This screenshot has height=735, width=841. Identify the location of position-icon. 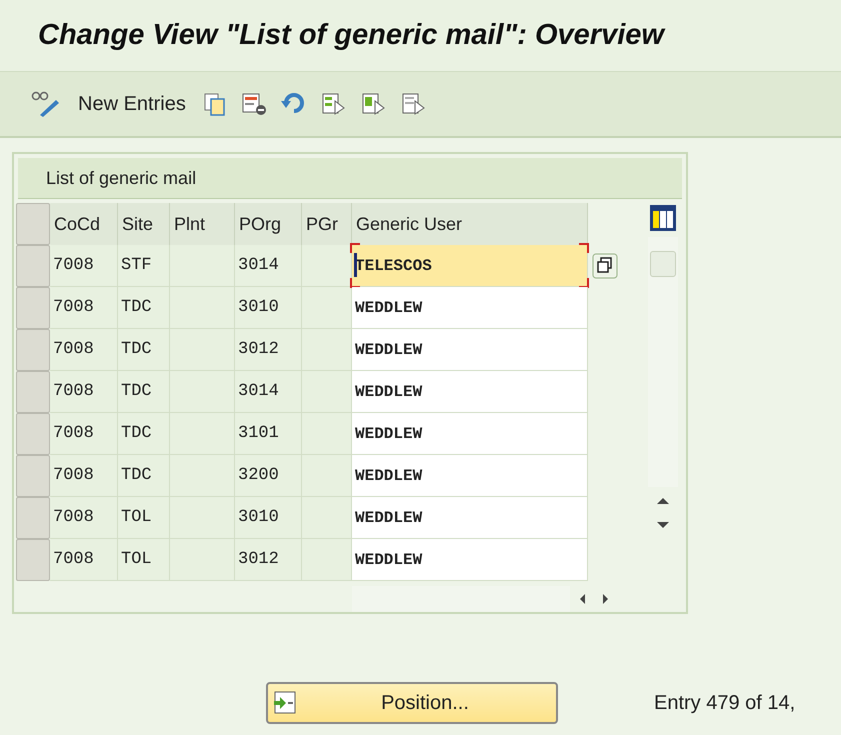
(285, 703).